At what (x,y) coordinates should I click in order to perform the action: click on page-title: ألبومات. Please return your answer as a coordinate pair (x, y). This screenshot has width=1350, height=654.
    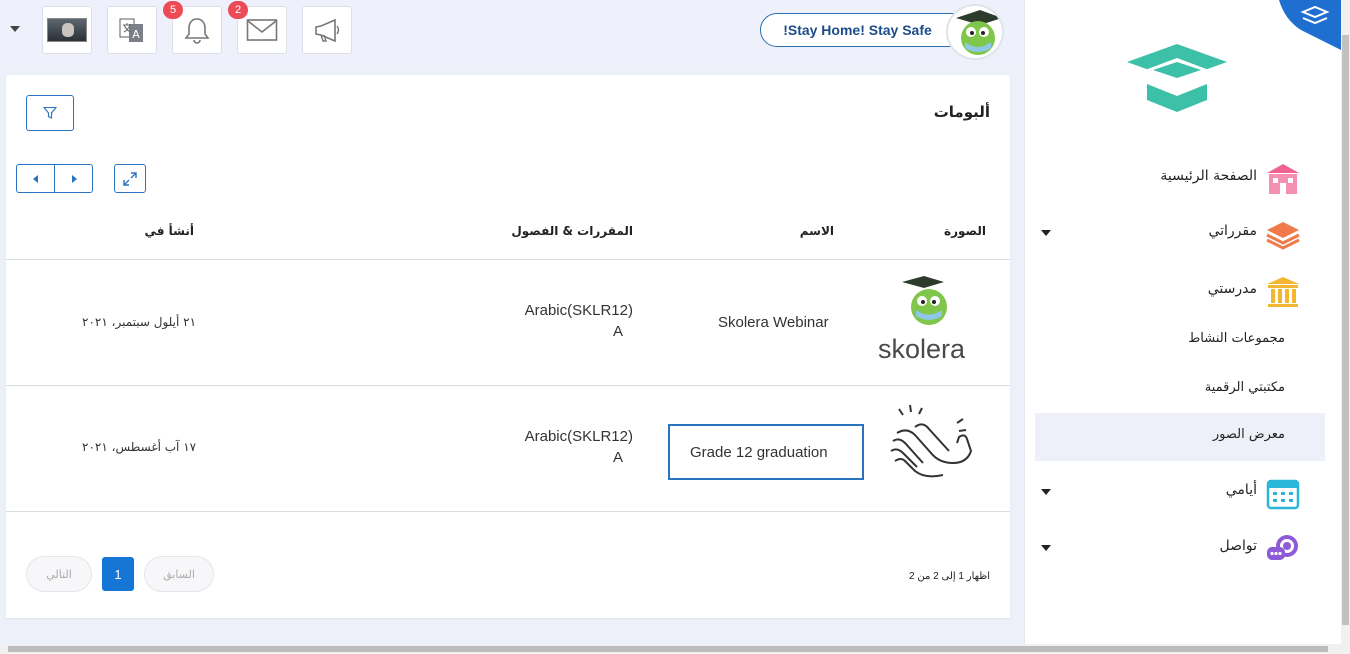
    Looking at the image, I should click on (961, 112).